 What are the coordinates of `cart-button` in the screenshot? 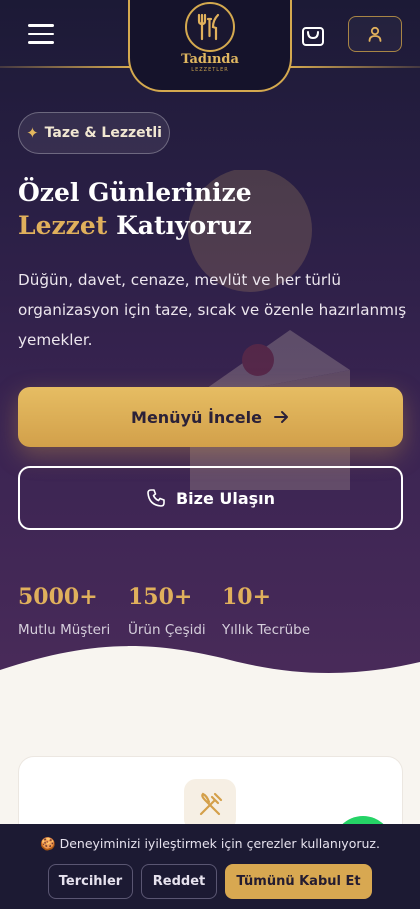 It's located at (313, 34).